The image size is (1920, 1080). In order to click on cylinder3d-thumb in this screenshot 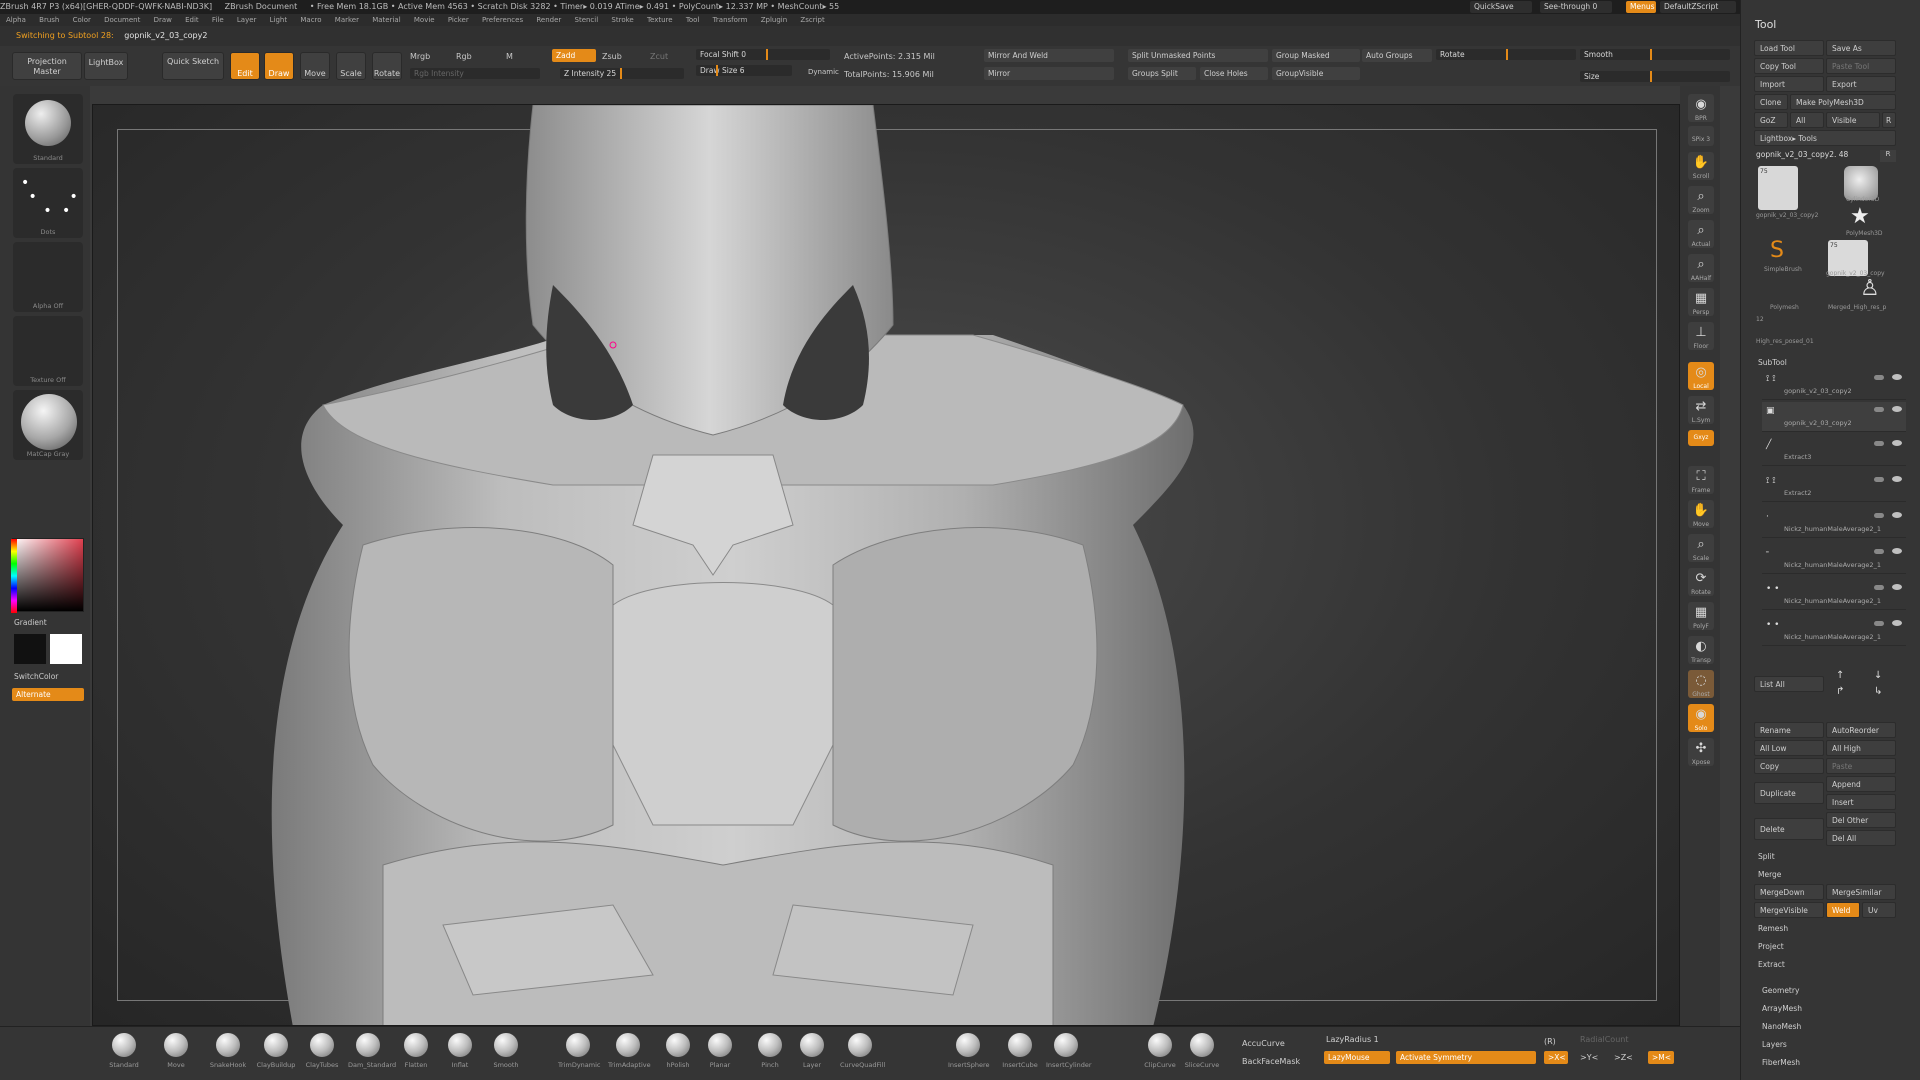, I will do `click(1861, 183)`.